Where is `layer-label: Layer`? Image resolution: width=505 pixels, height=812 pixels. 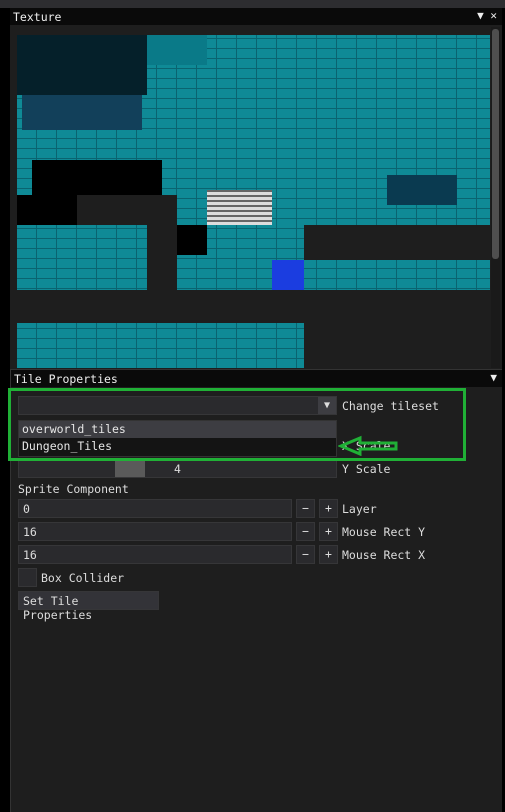
layer-label: Layer is located at coordinates (359, 509).